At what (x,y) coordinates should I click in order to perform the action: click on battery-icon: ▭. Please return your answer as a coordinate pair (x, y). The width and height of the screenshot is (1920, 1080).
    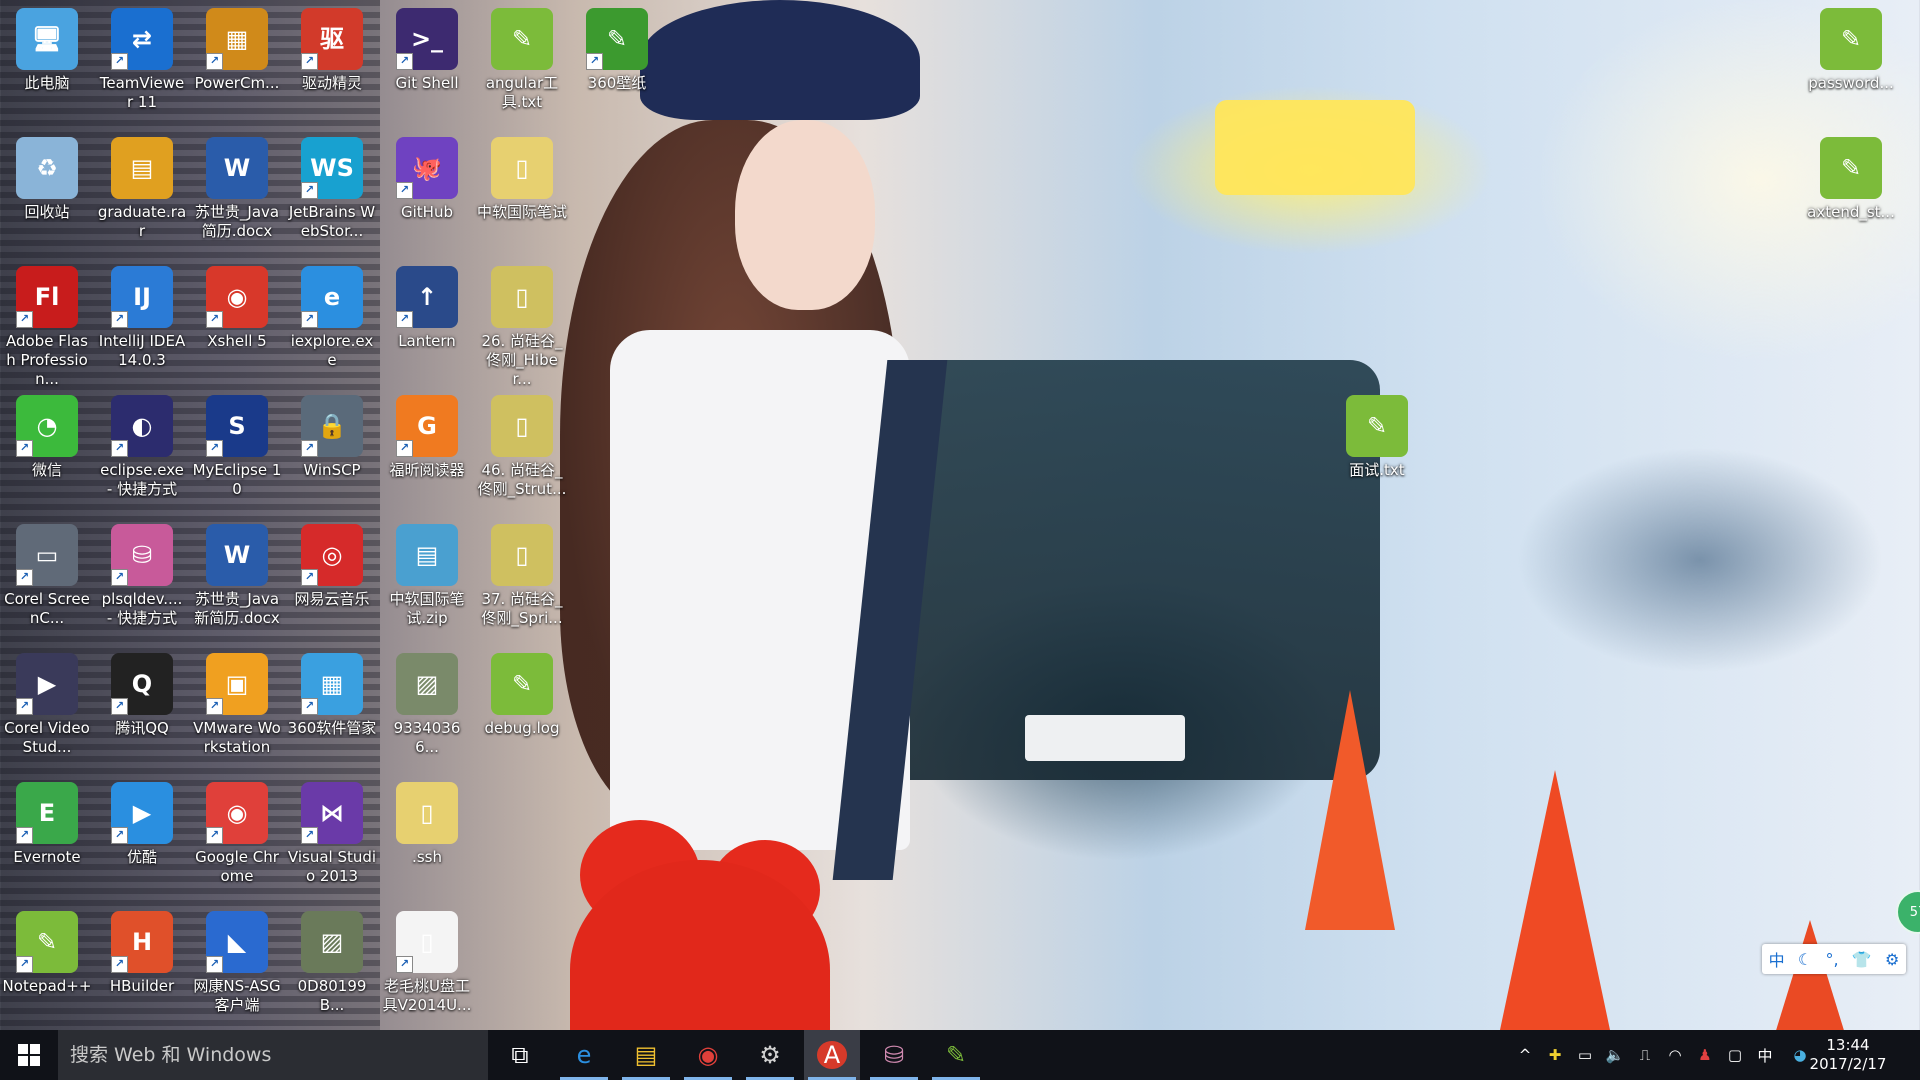
    Looking at the image, I should click on (1585, 1055).